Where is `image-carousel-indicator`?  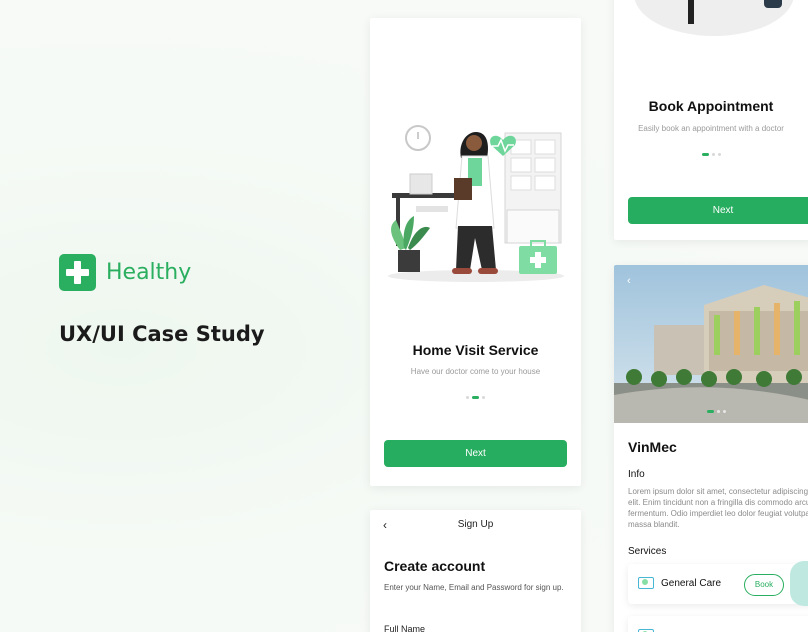 image-carousel-indicator is located at coordinates (716, 411).